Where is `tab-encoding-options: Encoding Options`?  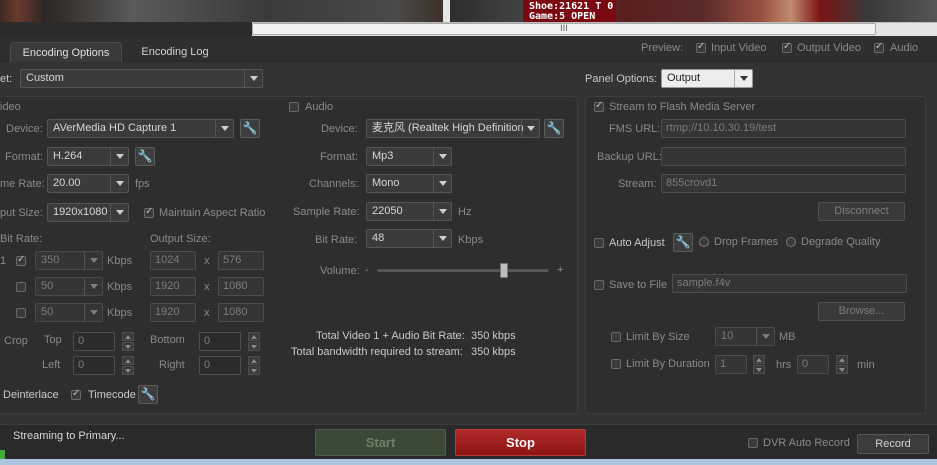
tab-encoding-options: Encoding Options is located at coordinates (66, 52).